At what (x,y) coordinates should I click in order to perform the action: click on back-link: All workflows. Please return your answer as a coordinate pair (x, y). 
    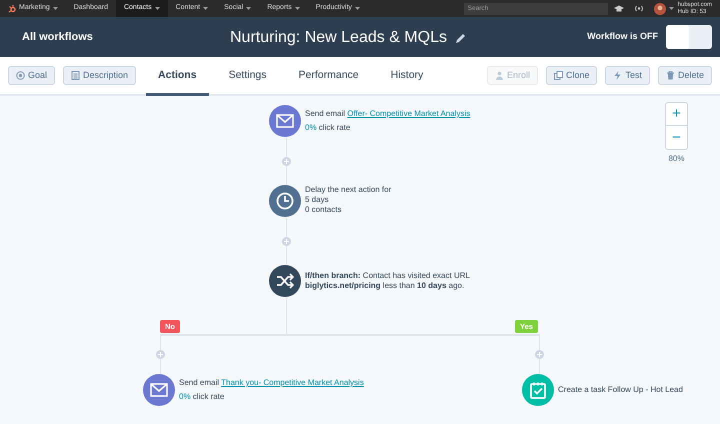
    Looking at the image, I should click on (46, 37).